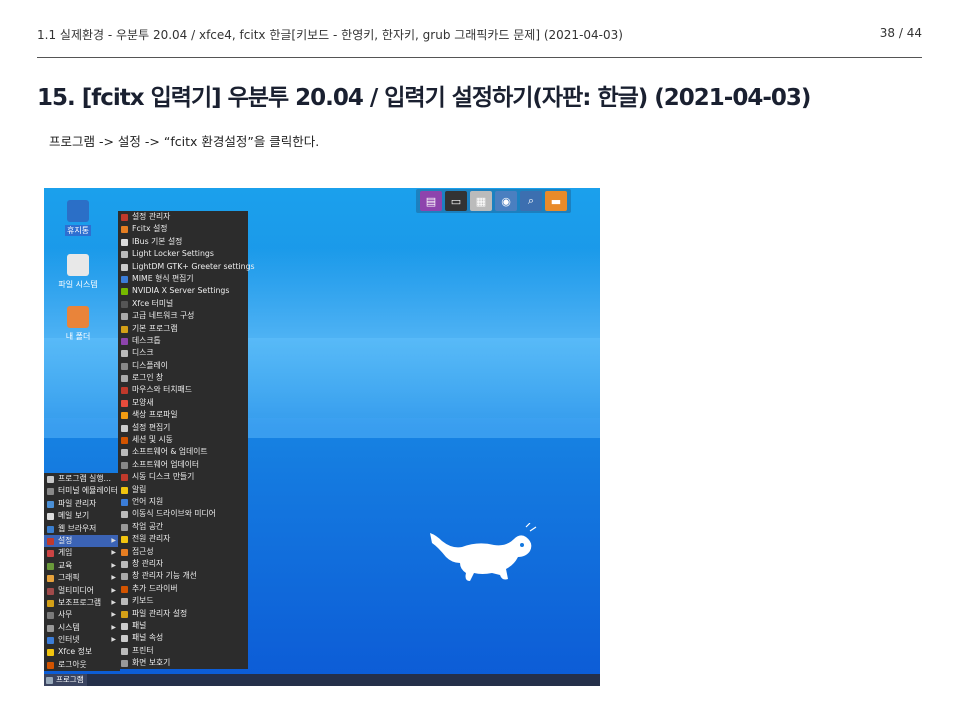 The image size is (960, 720). What do you see at coordinates (183, 465) in the screenshot?
I see `settings-menu-item: 소프트웨어 업데이터` at bounding box center [183, 465].